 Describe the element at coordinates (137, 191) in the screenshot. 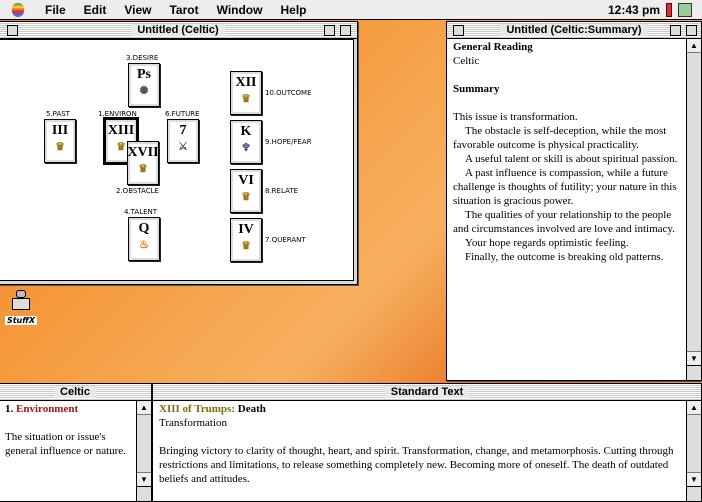

I see `label-obstacle: 2.OBSTACLE` at that location.